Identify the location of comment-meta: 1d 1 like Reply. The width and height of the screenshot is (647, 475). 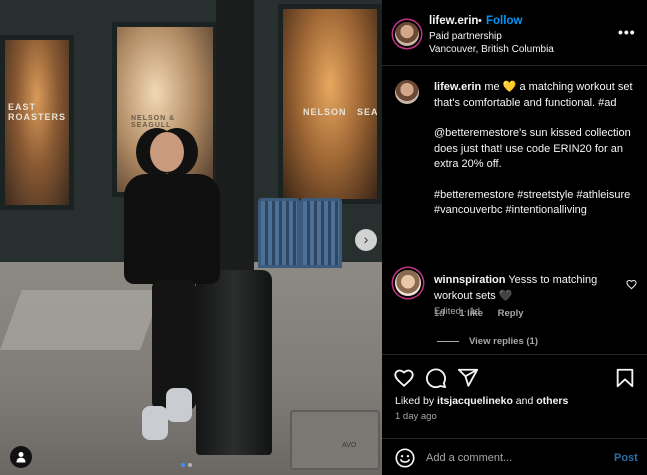
(485, 313).